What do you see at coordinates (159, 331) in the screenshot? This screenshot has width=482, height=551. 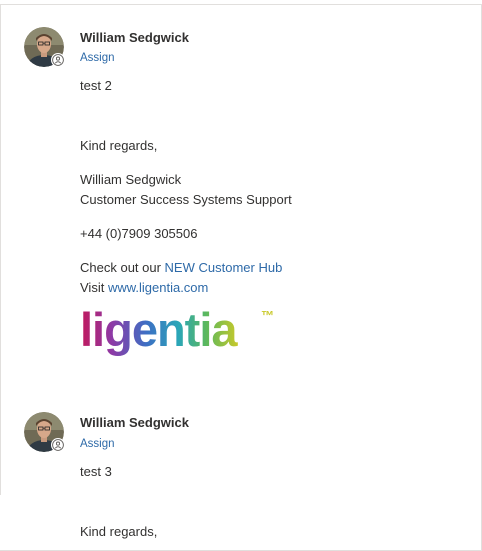 I see `svg-text: ligentia` at bounding box center [159, 331].